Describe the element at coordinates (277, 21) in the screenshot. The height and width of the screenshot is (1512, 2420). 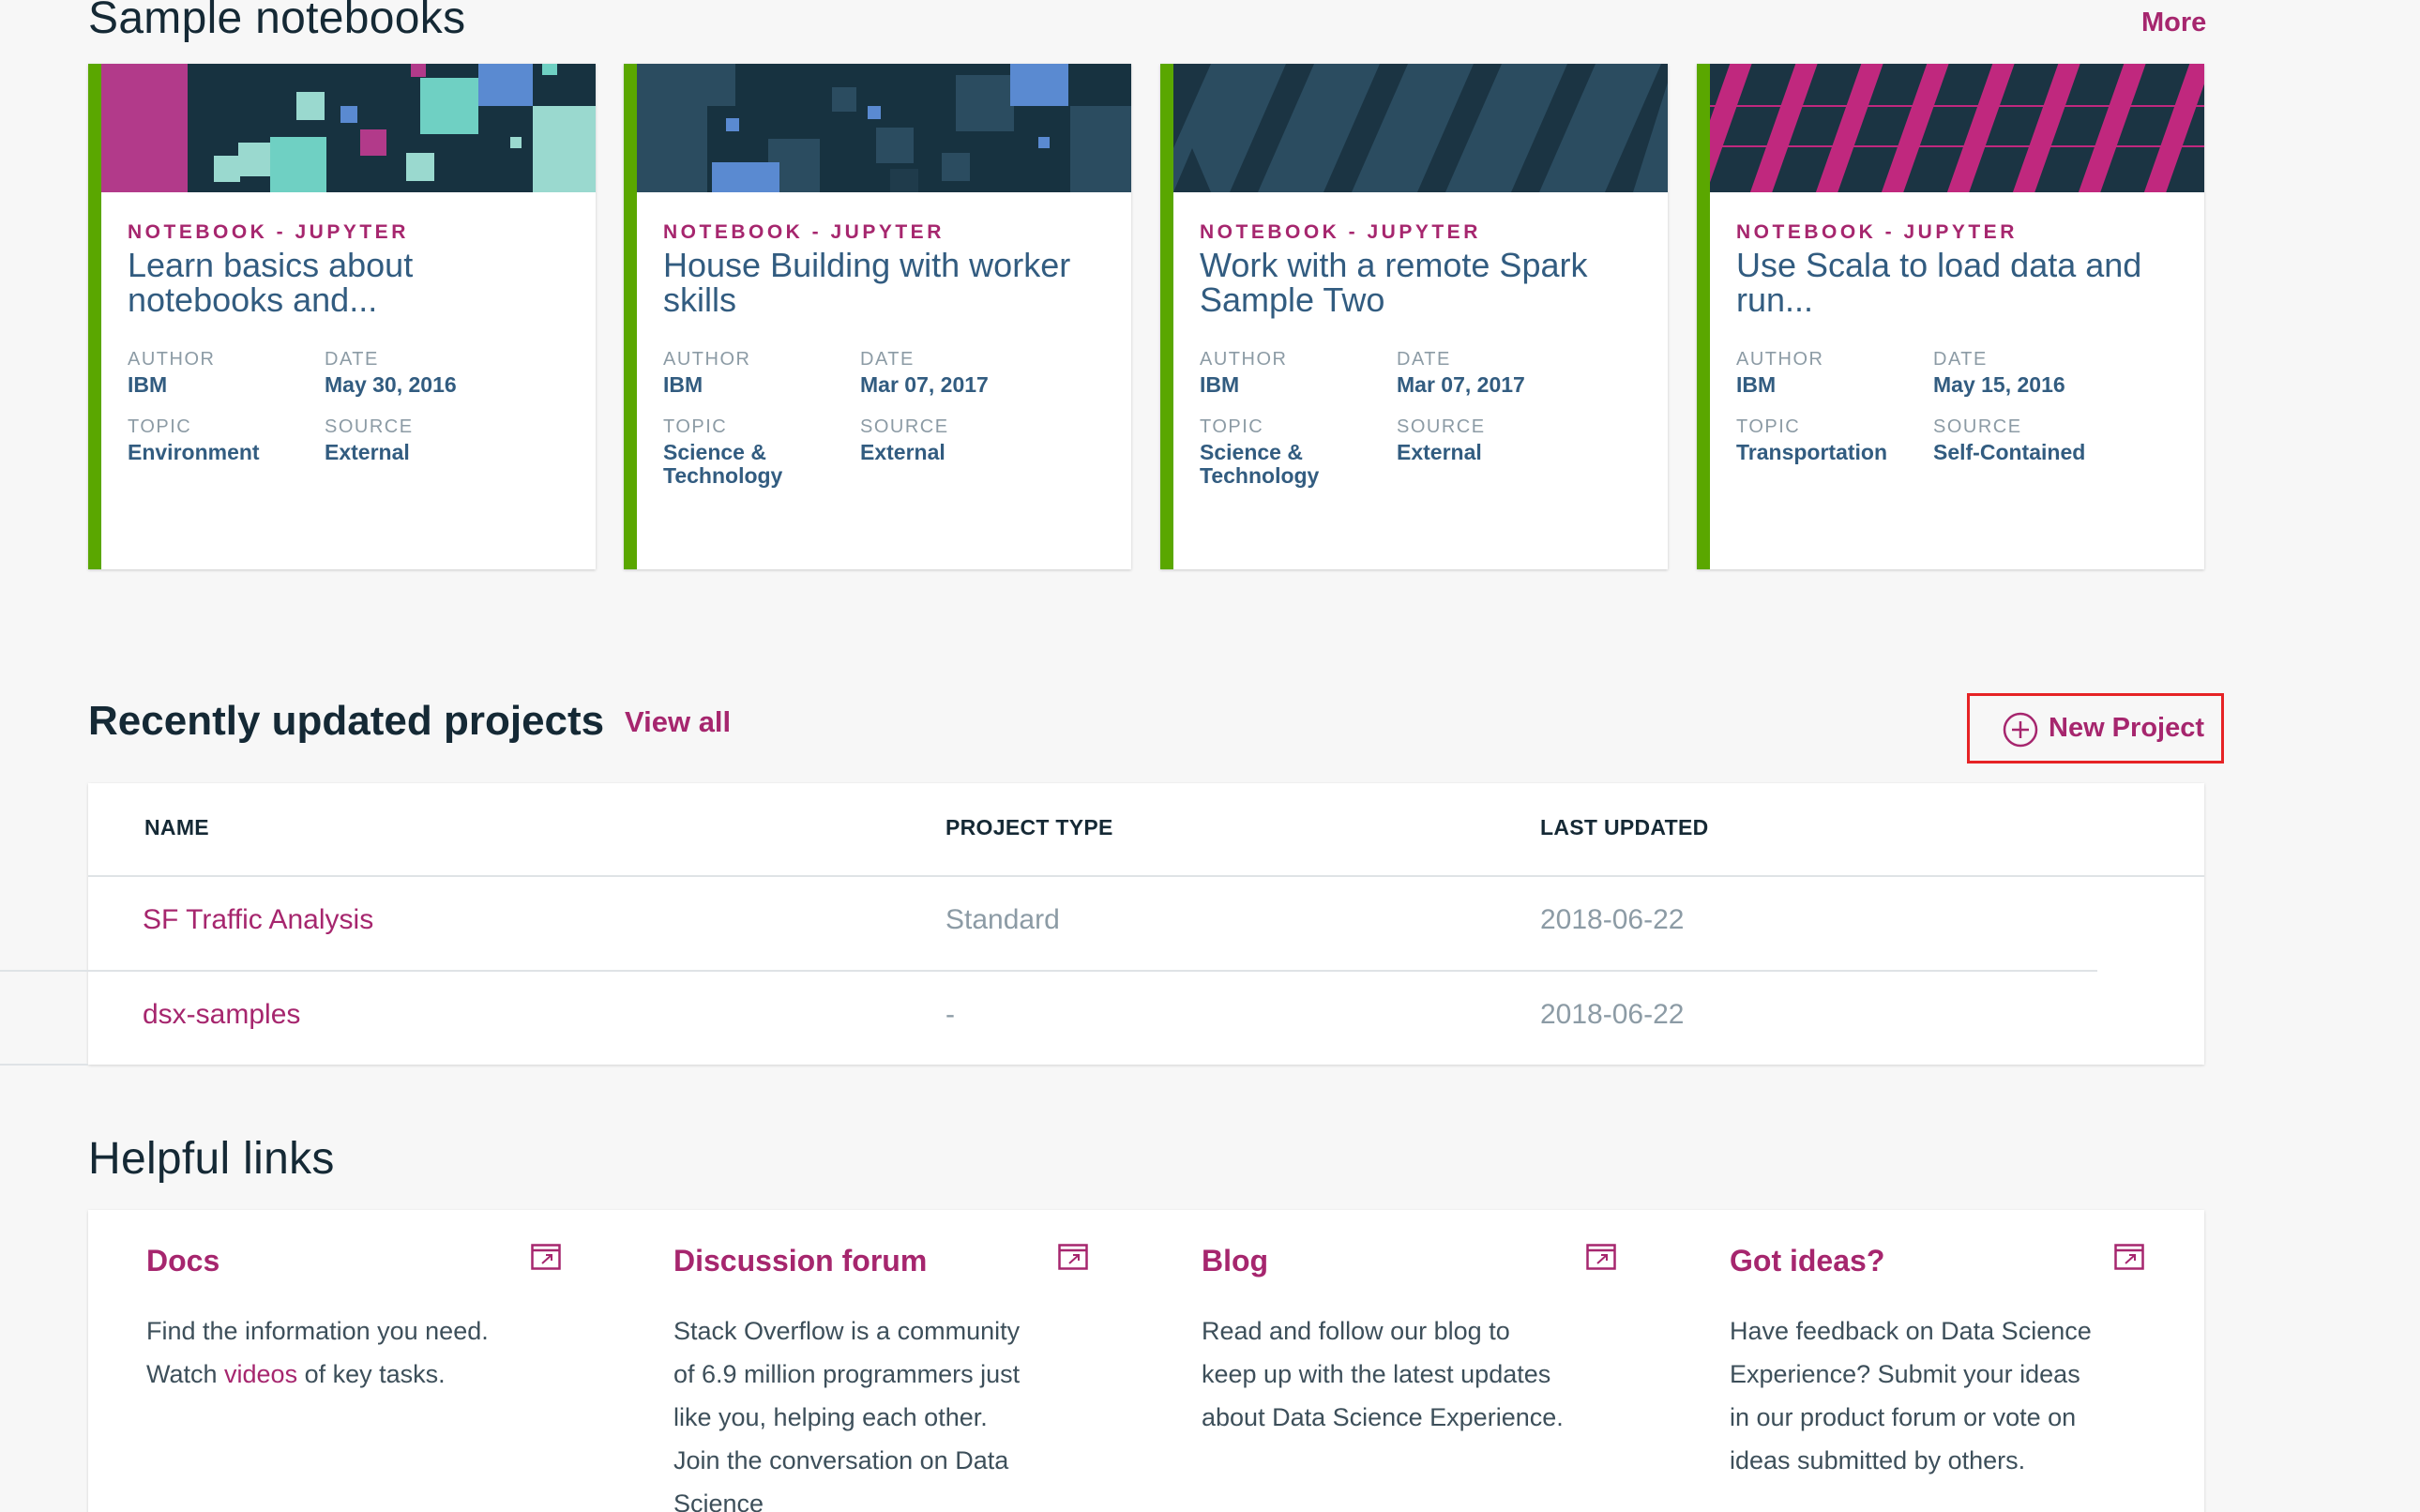
I see `sample-notebooks-title: Sample notebooks` at that location.